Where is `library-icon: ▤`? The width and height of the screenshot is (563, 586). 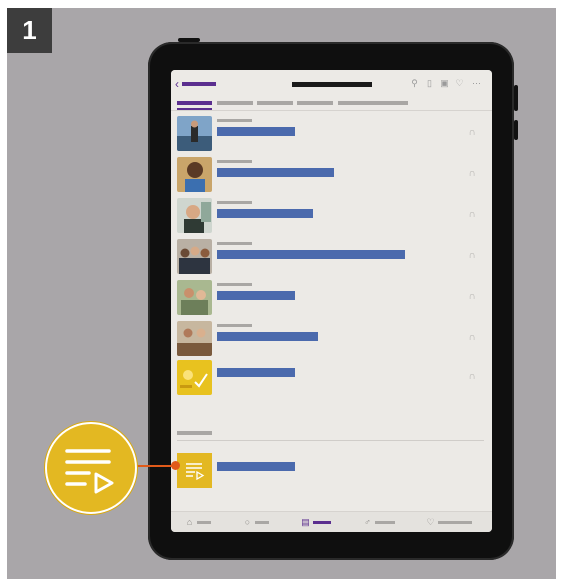
library-icon: ▤ is located at coordinates (305, 522).